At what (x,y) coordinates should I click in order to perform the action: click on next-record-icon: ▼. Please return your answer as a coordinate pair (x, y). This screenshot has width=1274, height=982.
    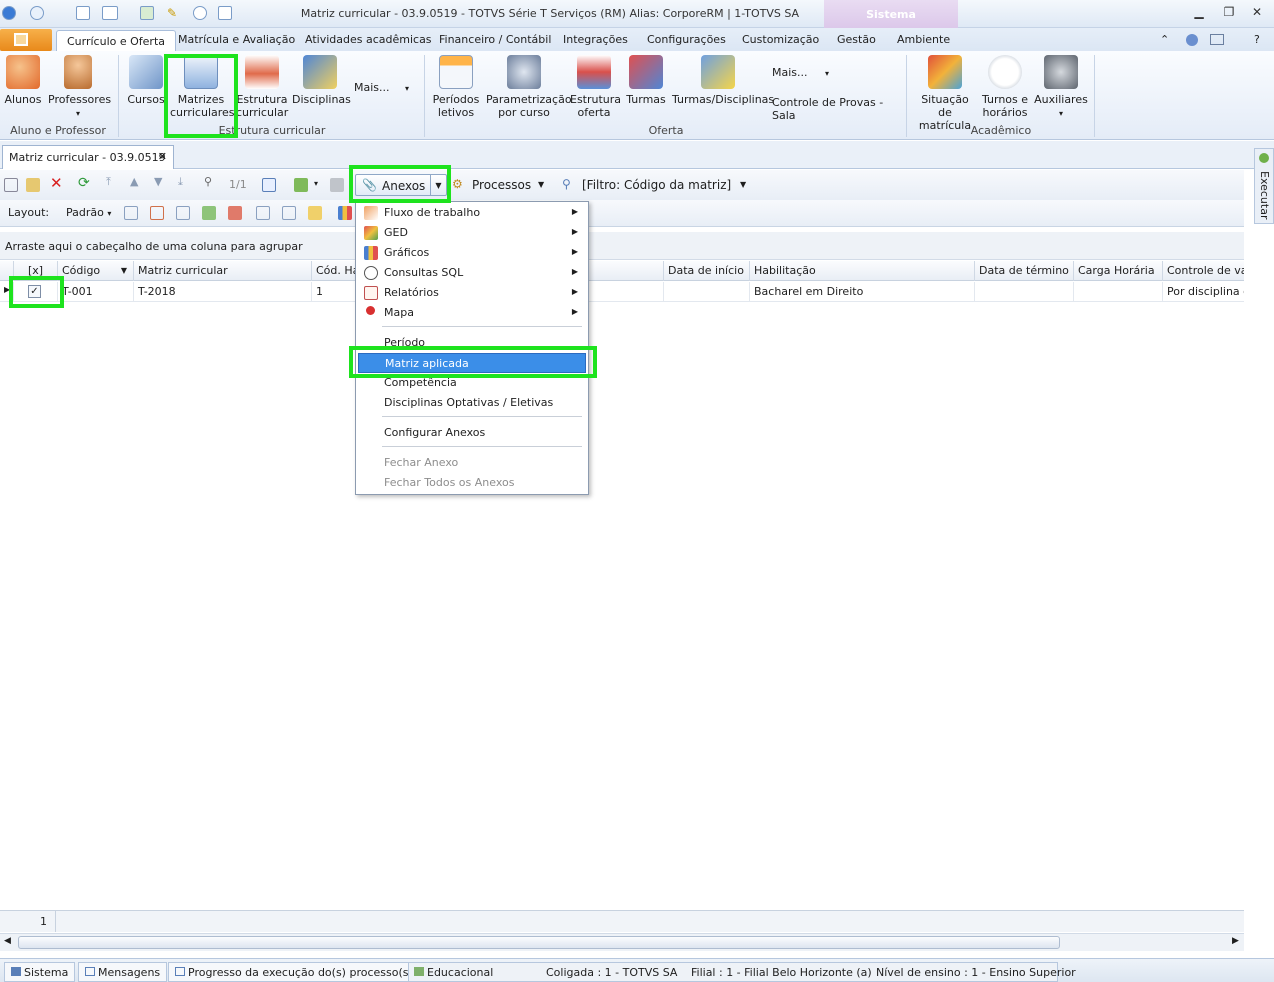
    Looking at the image, I should click on (161, 182).